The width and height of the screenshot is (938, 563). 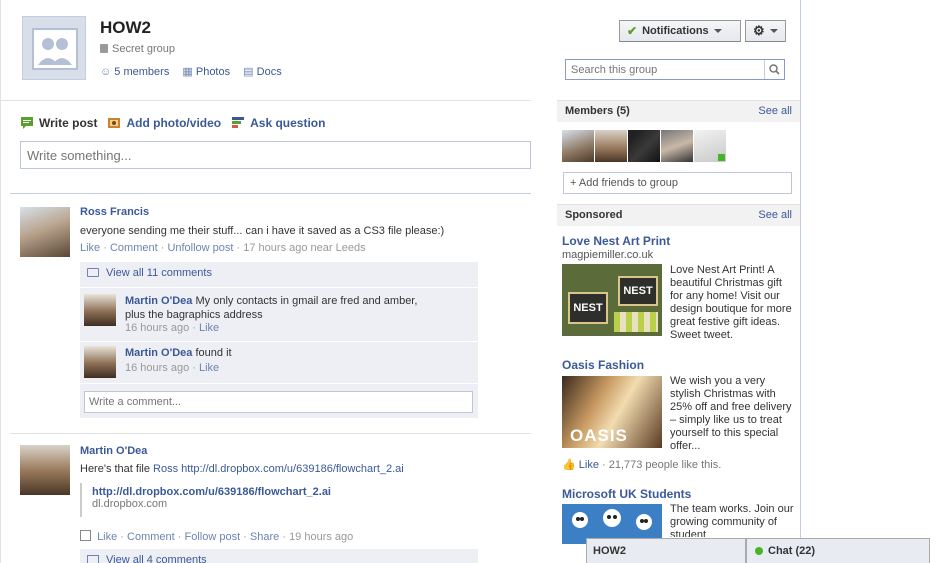 I want to click on gear-icon: ⚙, so click(x=759, y=30).